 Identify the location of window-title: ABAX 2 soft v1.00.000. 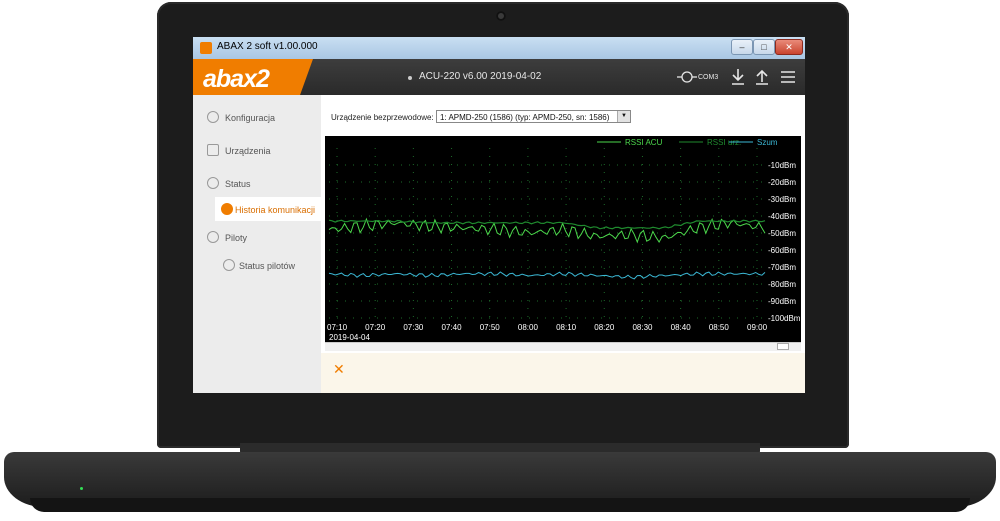
(267, 46).